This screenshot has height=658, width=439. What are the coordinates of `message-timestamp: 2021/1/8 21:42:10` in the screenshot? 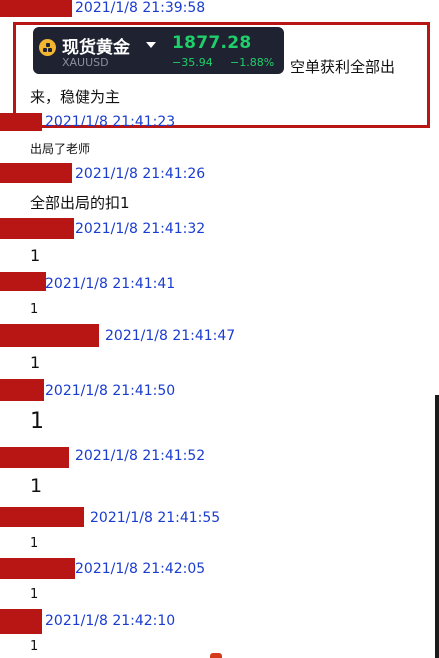 It's located at (110, 621).